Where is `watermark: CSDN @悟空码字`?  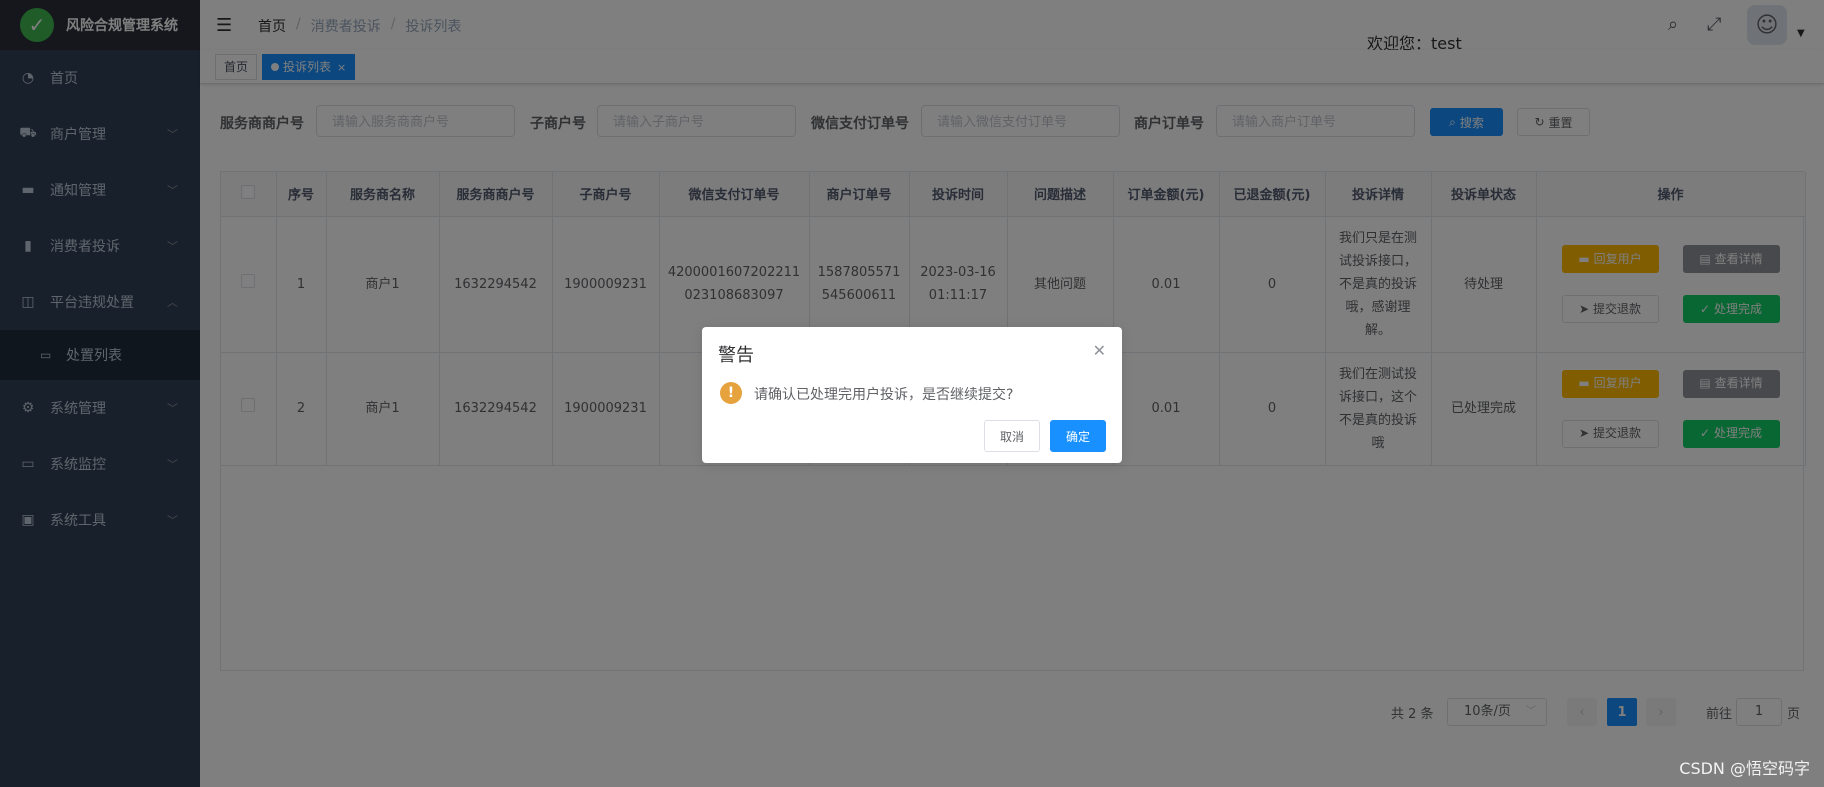
watermark: CSDN @悟空码字 is located at coordinates (1744, 768).